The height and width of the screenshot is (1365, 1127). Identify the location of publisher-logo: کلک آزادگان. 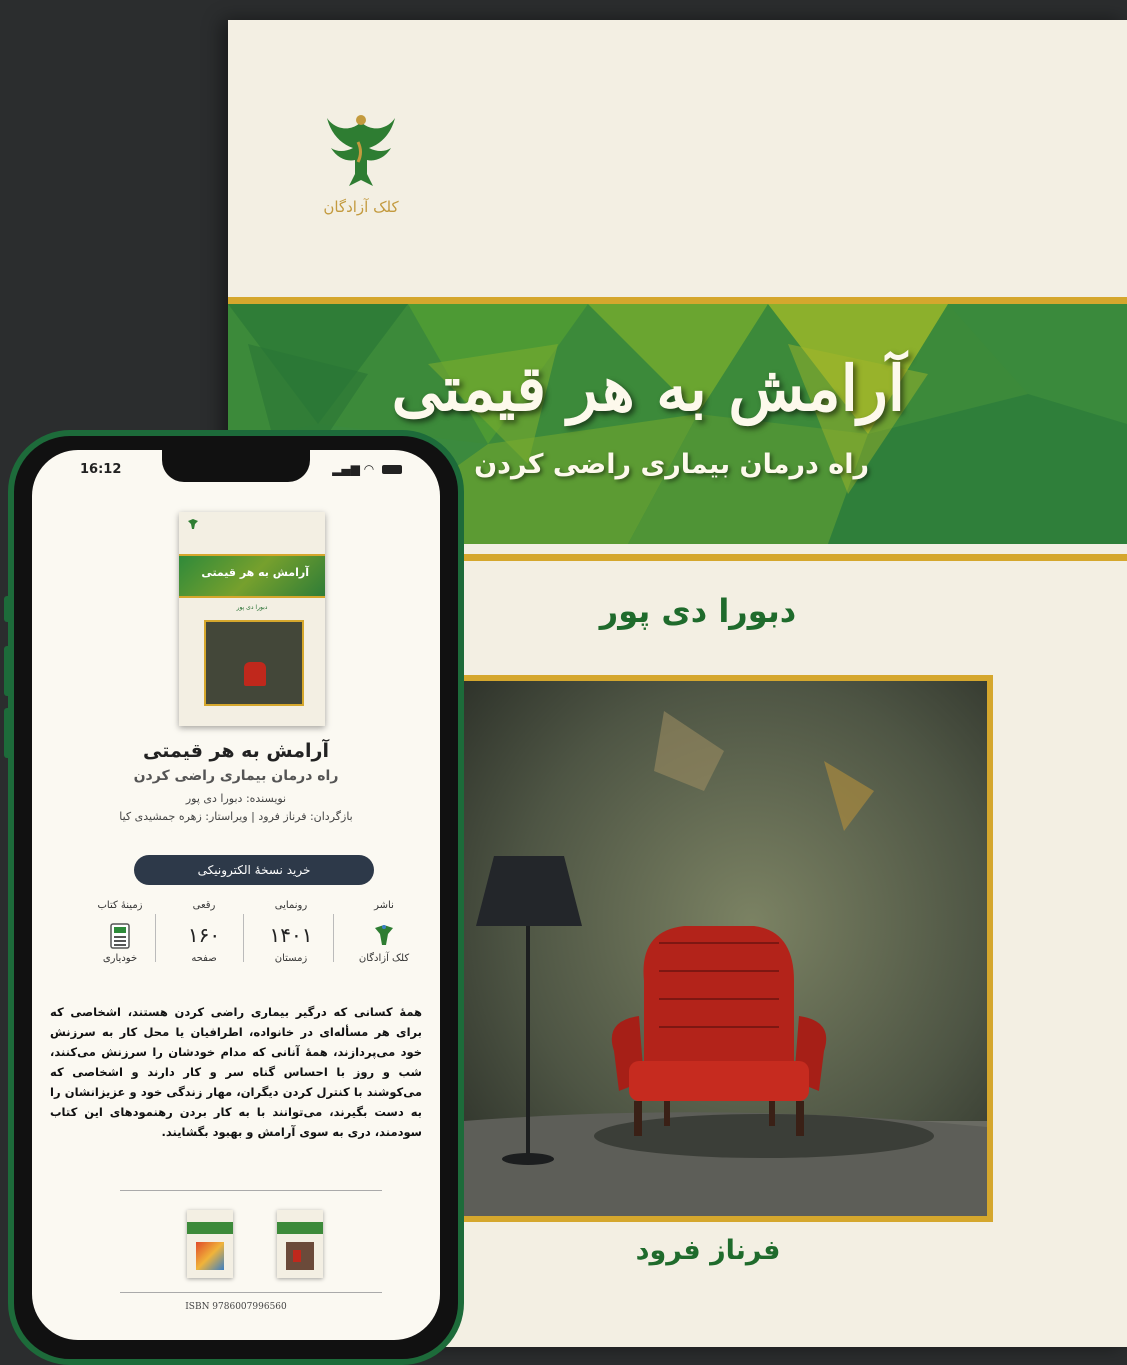
(361, 164).